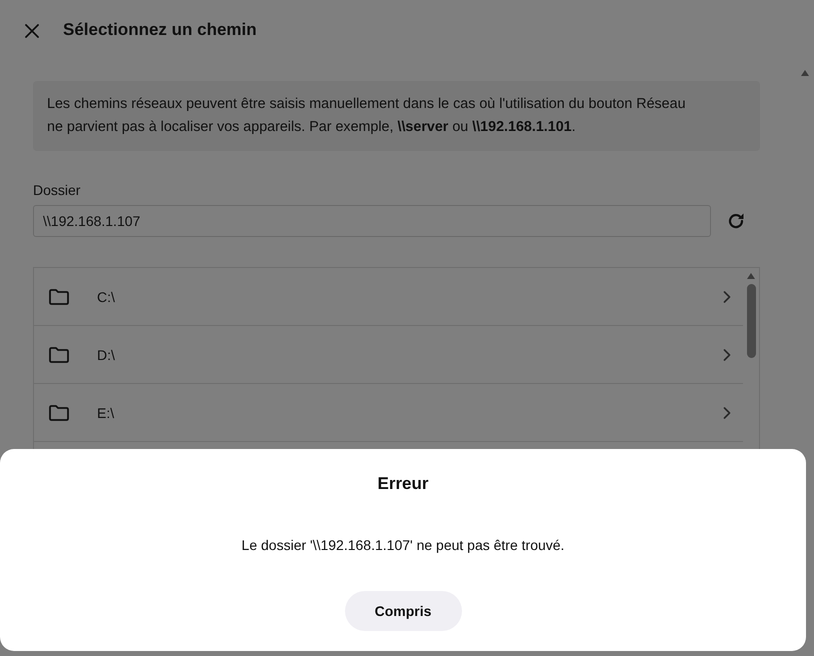 This screenshot has width=814, height=656. Describe the element at coordinates (388, 355) in the screenshot. I see `folder-row: D:\` at that location.